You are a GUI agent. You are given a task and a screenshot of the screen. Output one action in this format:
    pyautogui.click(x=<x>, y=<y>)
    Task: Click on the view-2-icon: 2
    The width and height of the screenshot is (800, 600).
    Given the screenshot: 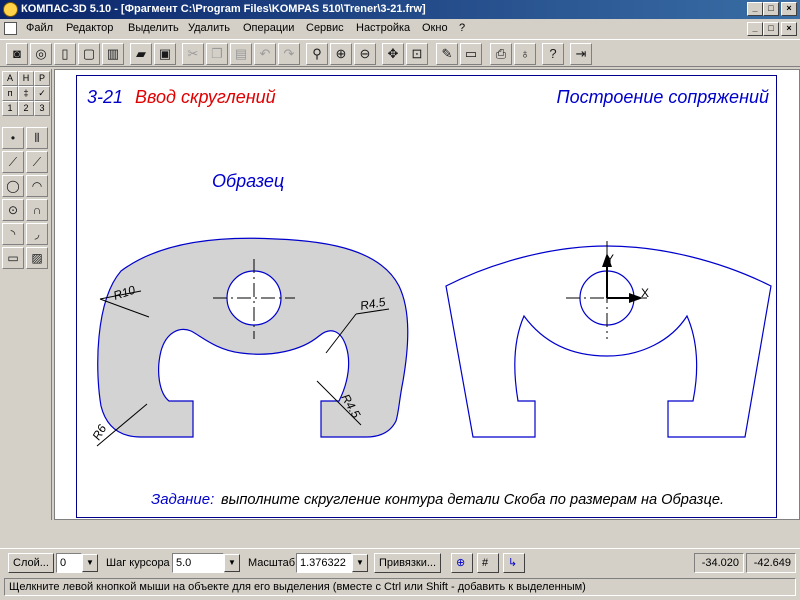 What is the action you would take?
    pyautogui.click(x=26, y=108)
    